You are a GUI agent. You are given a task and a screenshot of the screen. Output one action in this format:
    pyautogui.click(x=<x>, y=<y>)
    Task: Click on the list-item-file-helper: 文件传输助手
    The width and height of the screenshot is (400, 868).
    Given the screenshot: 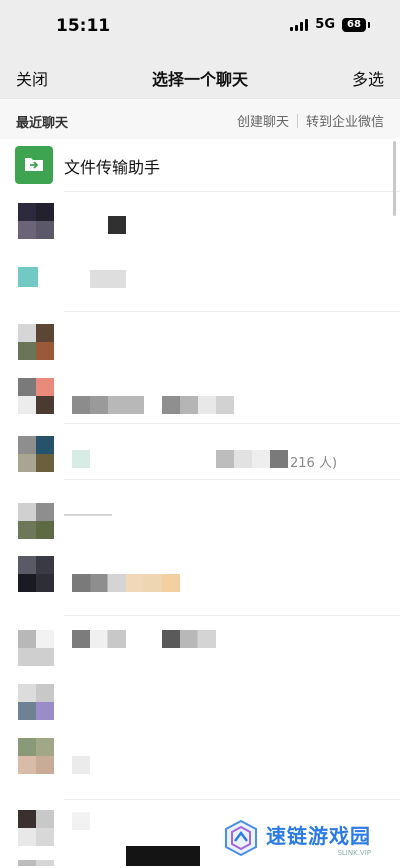 What is the action you would take?
    pyautogui.click(x=200, y=165)
    